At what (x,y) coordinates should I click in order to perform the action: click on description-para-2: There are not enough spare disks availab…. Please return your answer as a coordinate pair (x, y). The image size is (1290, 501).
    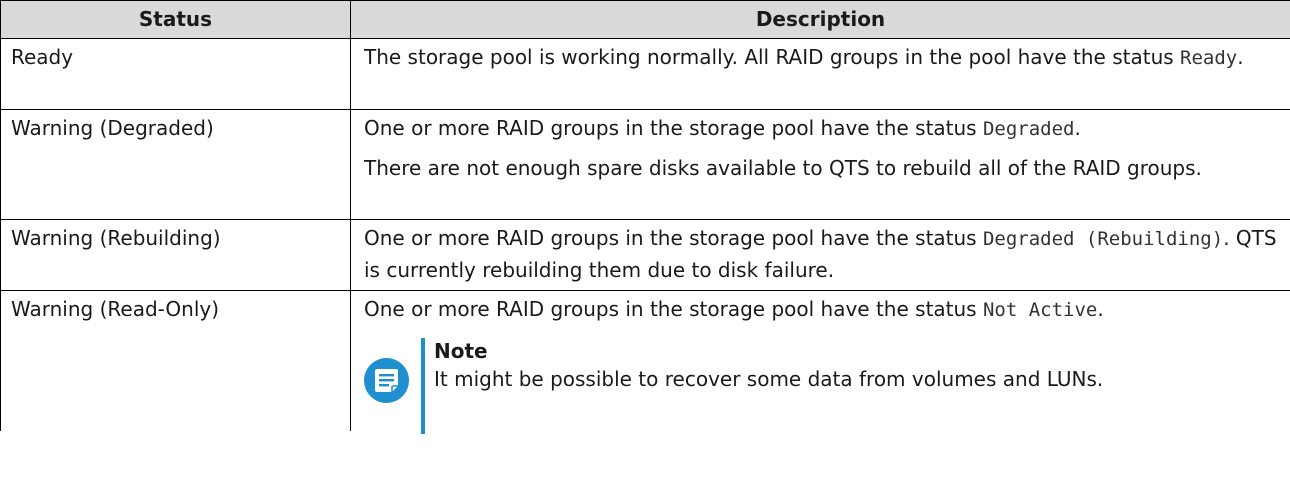
    Looking at the image, I should click on (783, 168).